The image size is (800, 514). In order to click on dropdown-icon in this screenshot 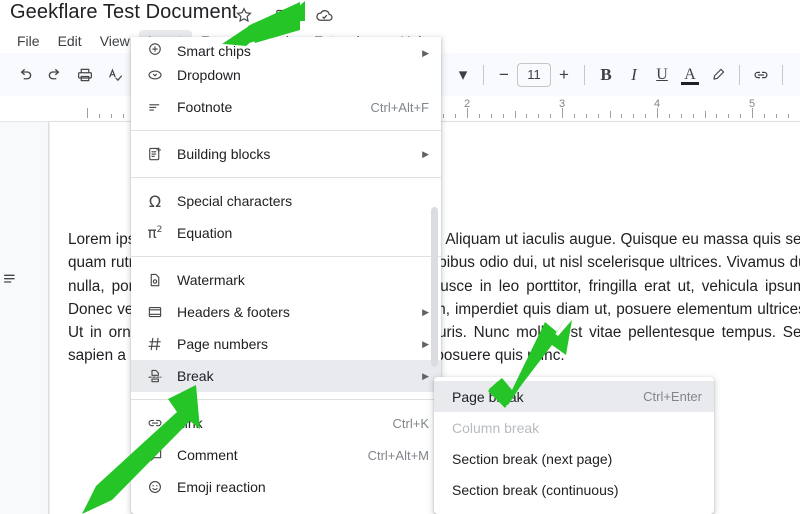, I will do `click(155, 75)`.